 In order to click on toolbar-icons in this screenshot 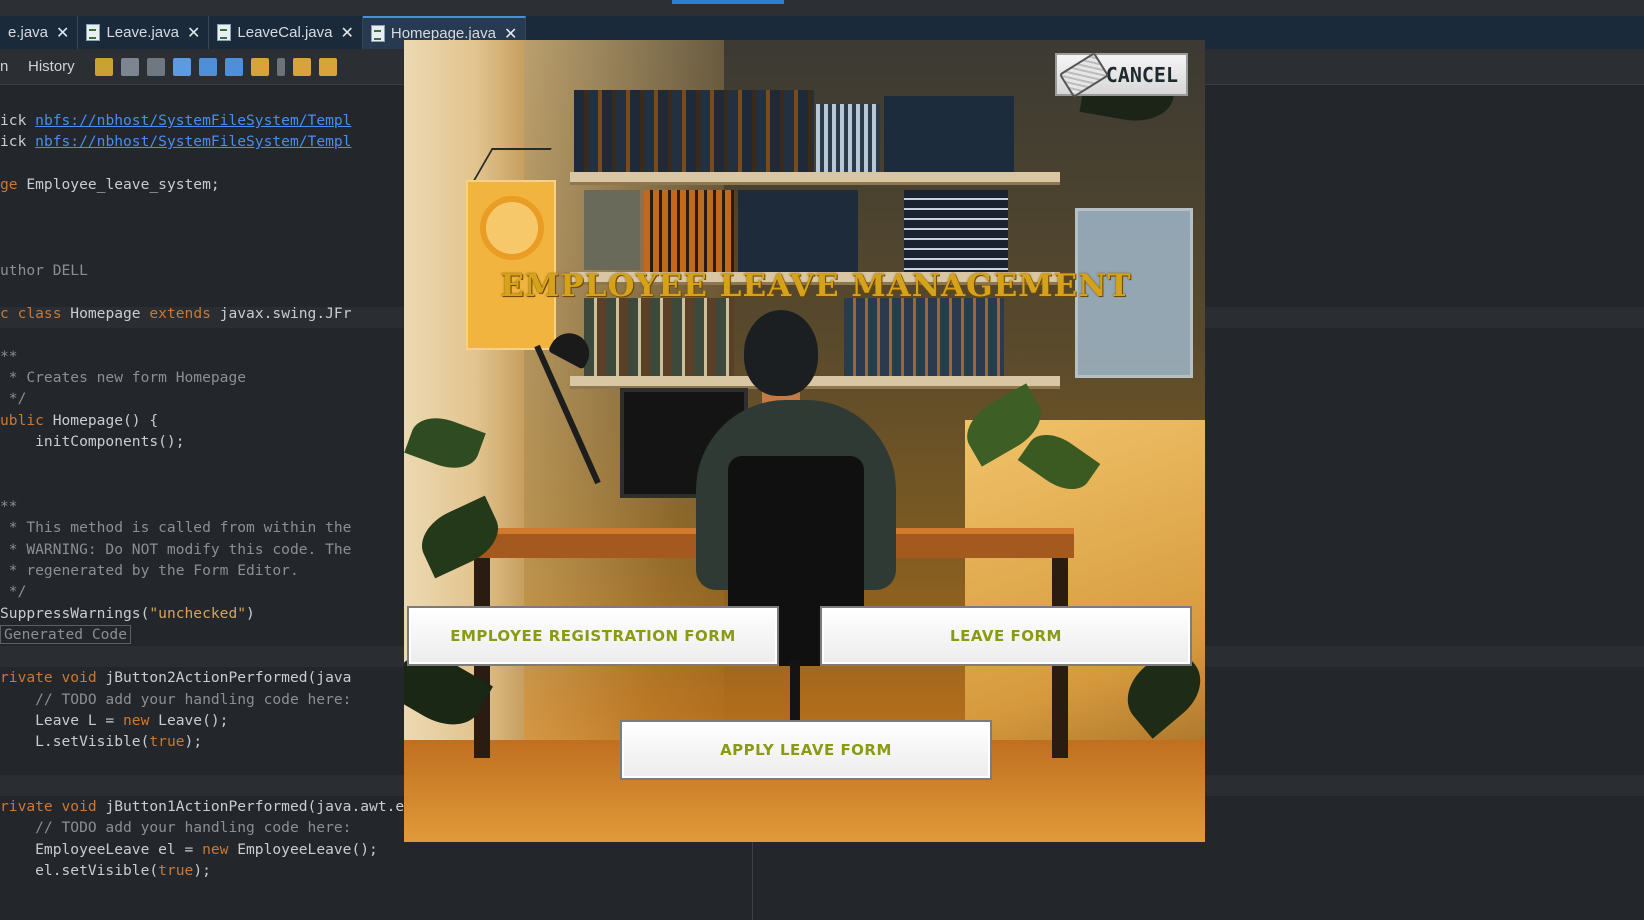, I will do `click(215, 66)`.